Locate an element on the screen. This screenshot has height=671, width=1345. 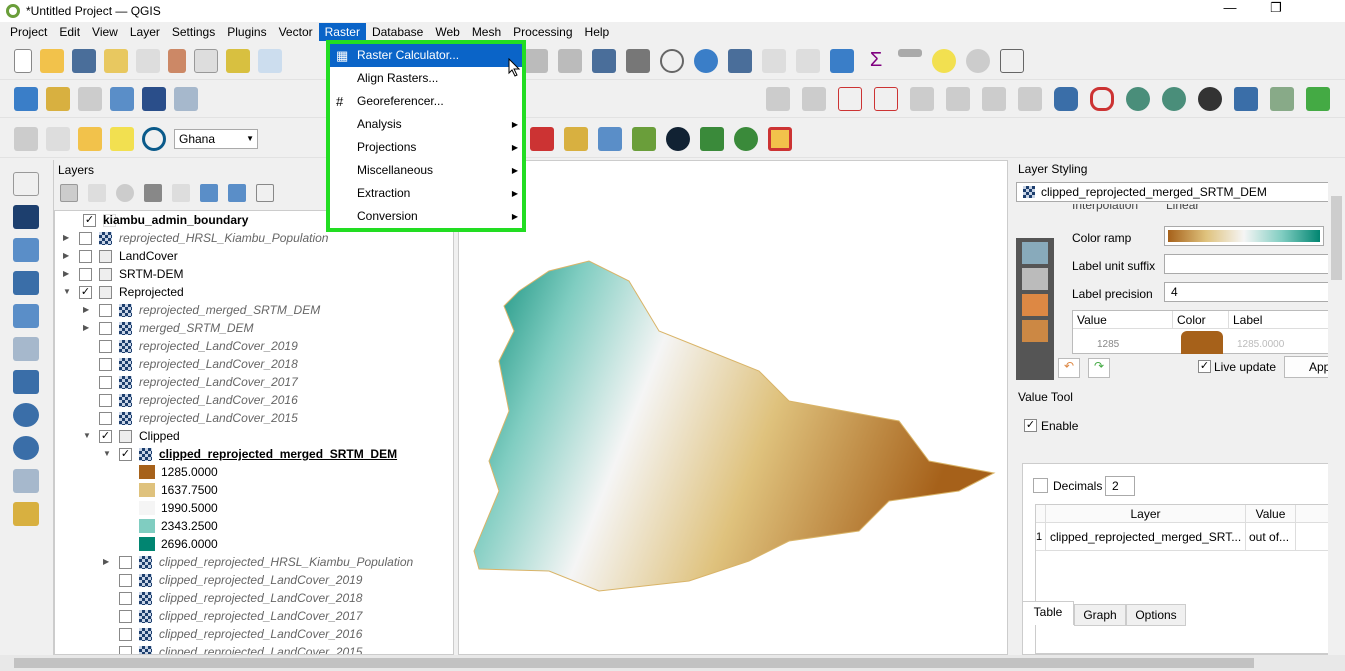
refresh-plugins-icon is located at coordinates (1318, 98).